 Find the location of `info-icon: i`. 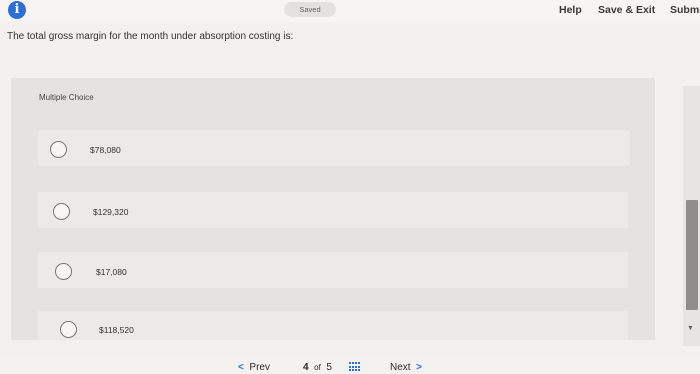

info-icon: i is located at coordinates (17, 10).